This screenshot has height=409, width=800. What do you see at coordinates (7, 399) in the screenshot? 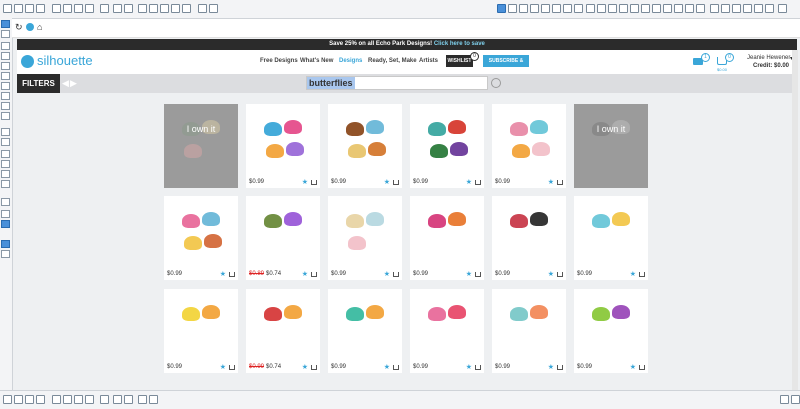
I see `group-icon` at bounding box center [7, 399].